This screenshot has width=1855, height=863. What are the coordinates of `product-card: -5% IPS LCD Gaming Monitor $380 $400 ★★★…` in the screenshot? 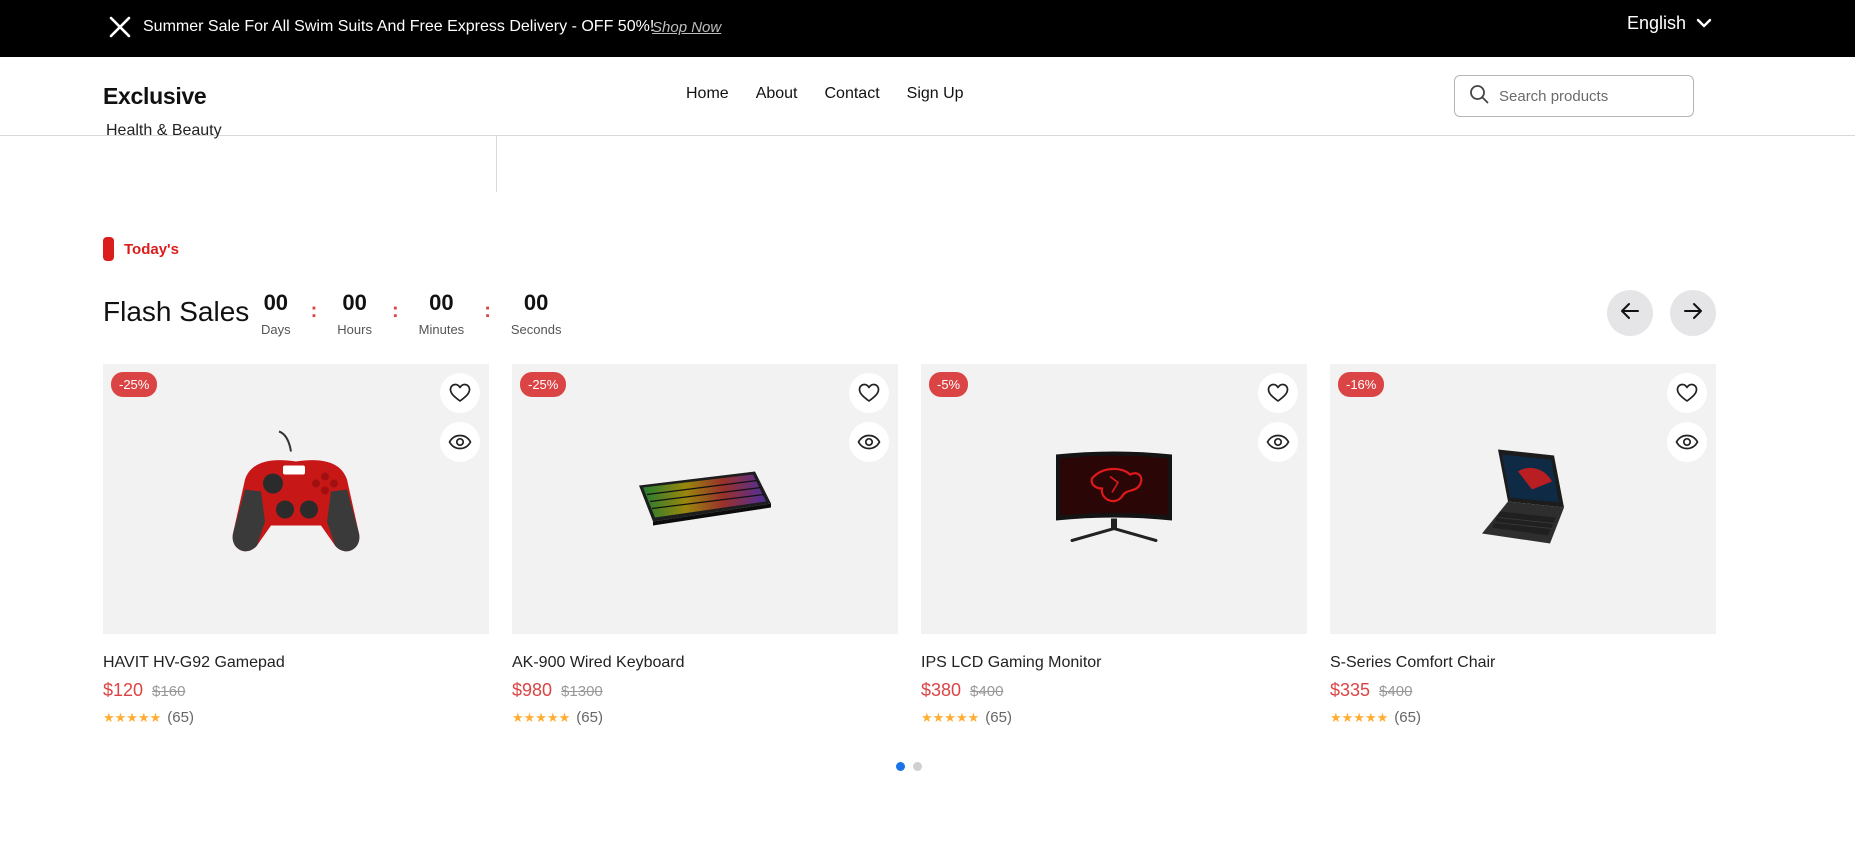 It's located at (1114, 545).